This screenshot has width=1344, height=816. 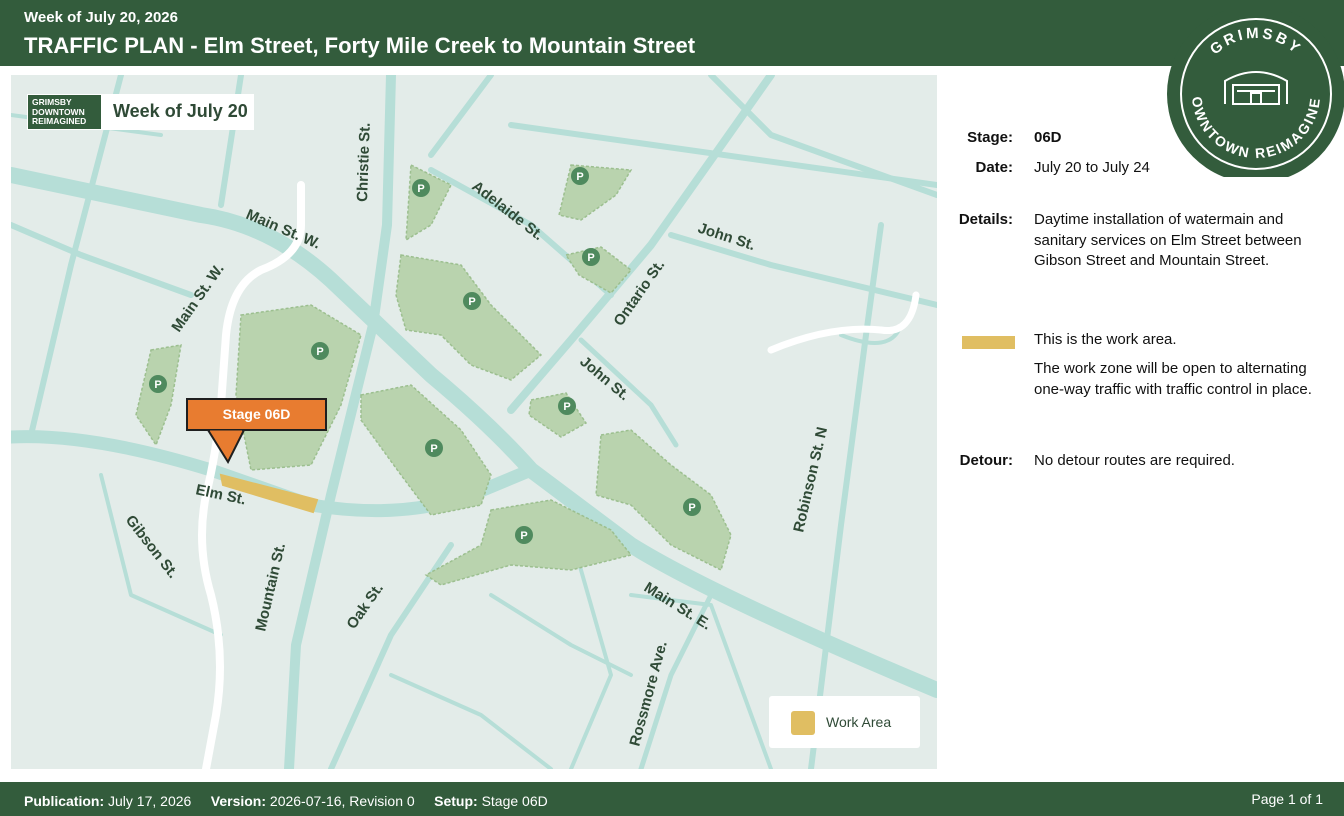 What do you see at coordinates (1048, 137) in the screenshot?
I see `stage-value: 06D` at bounding box center [1048, 137].